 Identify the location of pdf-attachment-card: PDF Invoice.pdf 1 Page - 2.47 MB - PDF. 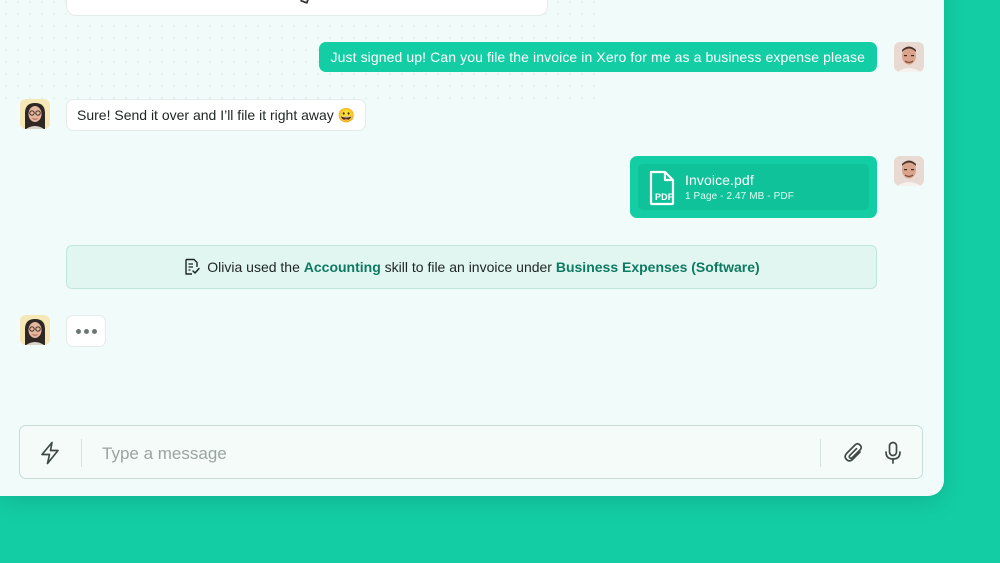
(753, 187).